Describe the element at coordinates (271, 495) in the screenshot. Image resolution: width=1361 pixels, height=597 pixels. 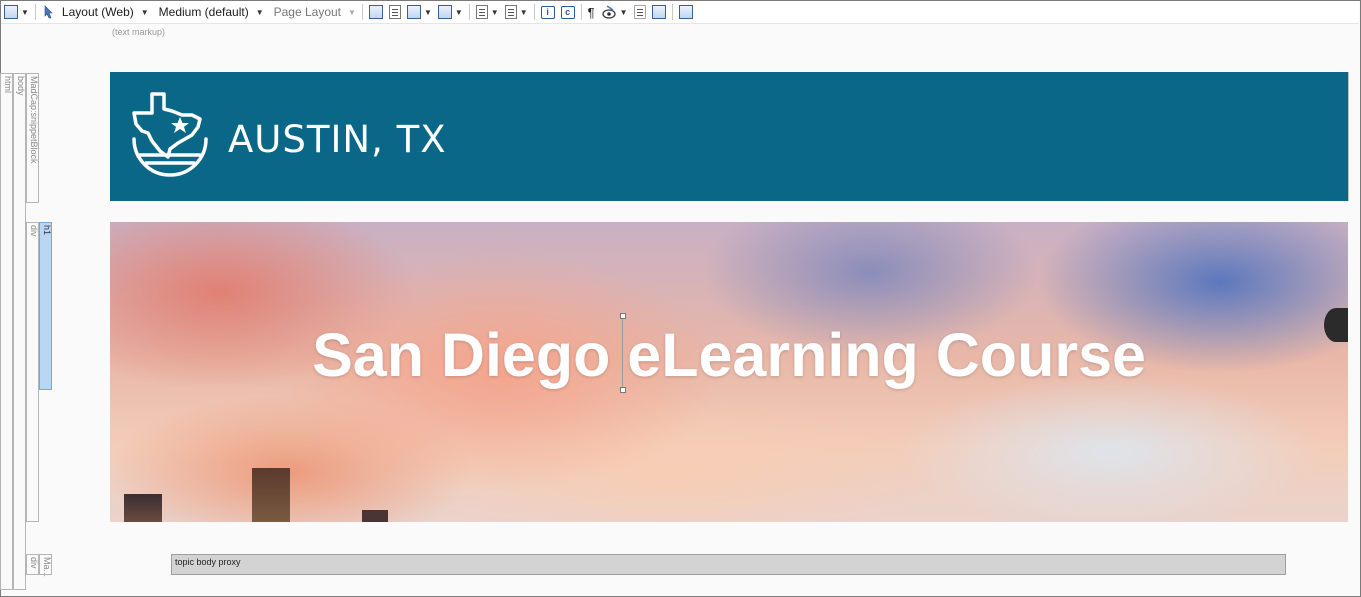
I see `building-tower` at that location.